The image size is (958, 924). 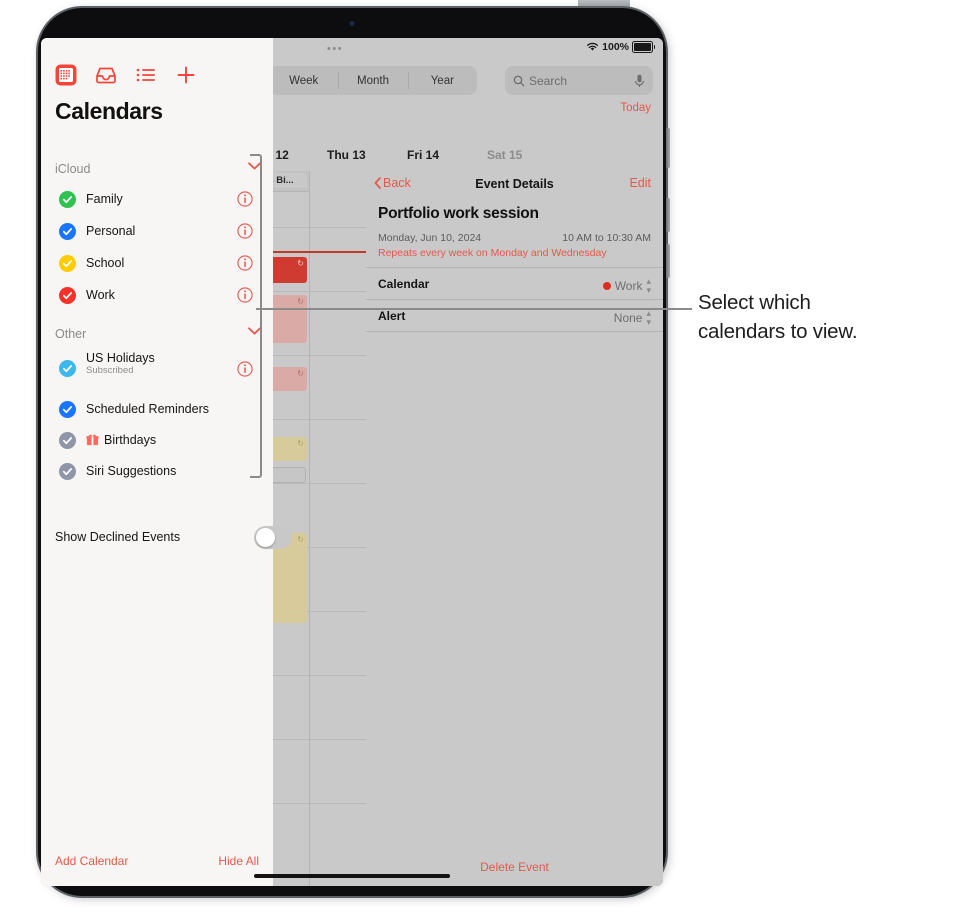 I want to click on annotation-line-1: Select which, so click(x=754, y=302).